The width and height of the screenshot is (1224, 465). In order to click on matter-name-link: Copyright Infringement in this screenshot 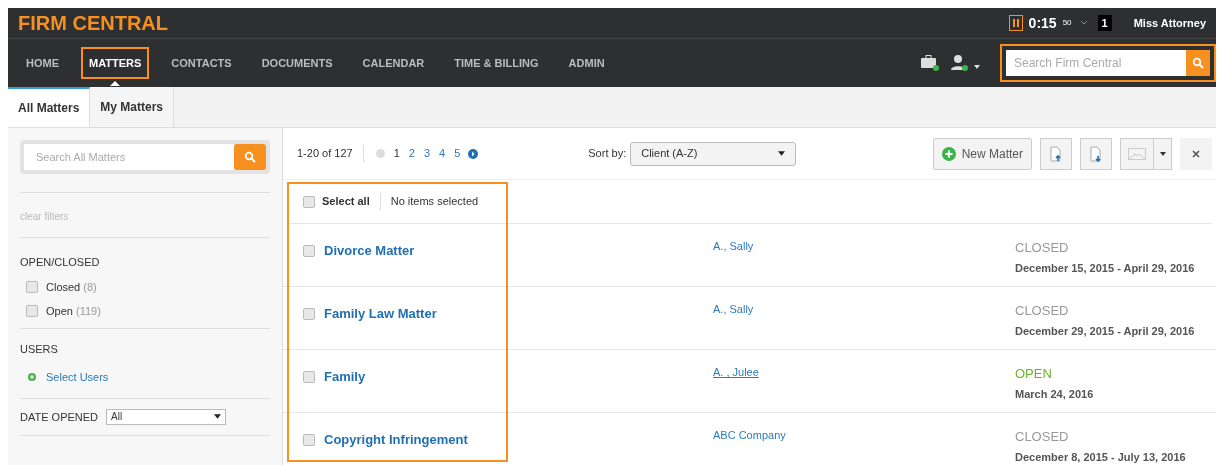, I will do `click(396, 440)`.